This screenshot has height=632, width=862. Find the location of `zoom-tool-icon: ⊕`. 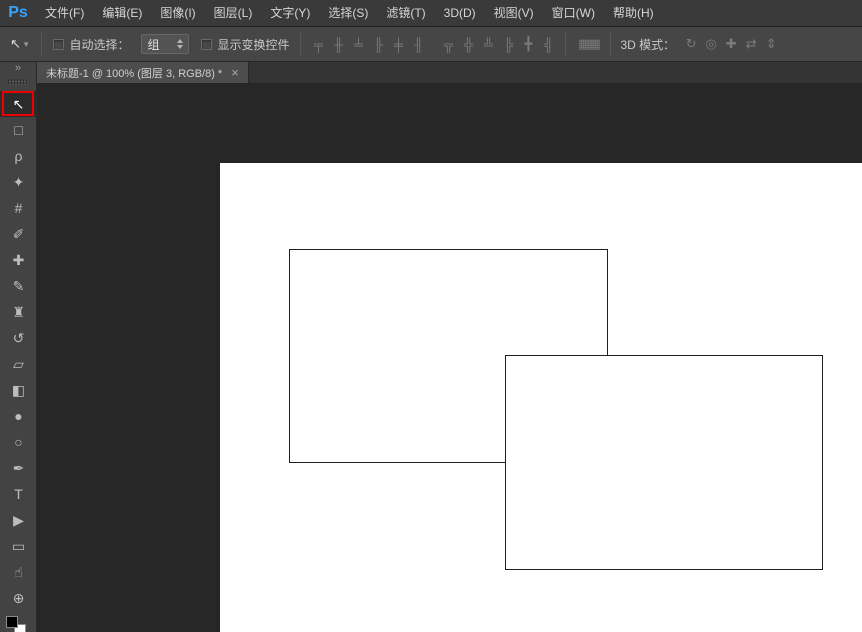

zoom-tool-icon: ⊕ is located at coordinates (18, 597).